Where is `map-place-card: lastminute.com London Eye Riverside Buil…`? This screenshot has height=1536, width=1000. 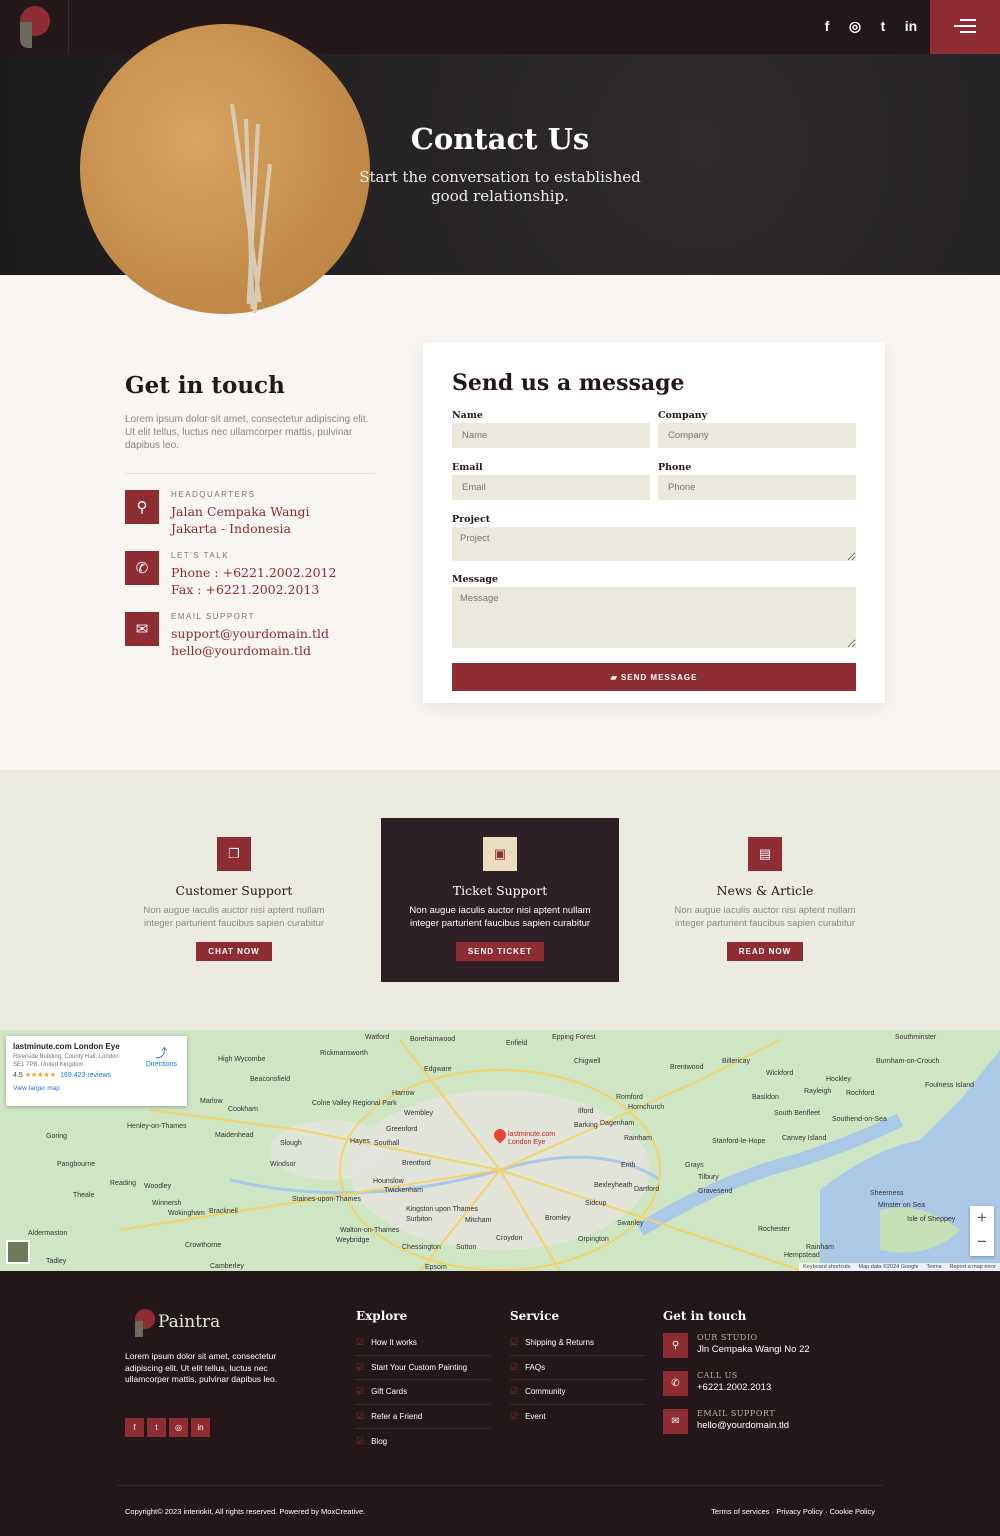 map-place-card: lastminute.com London Eye Riverside Buil… is located at coordinates (96, 1071).